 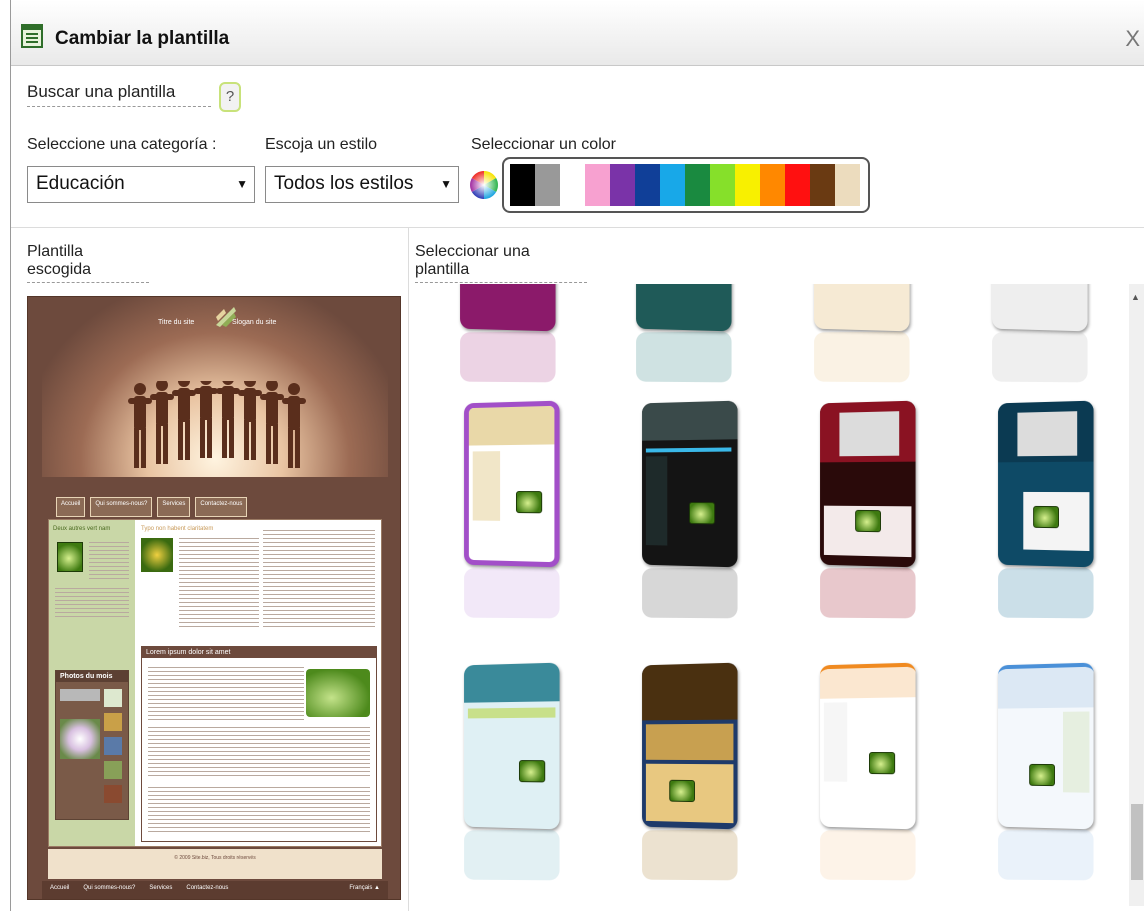 I want to click on preview-slogan: Slogan du site, so click(x=254, y=322).